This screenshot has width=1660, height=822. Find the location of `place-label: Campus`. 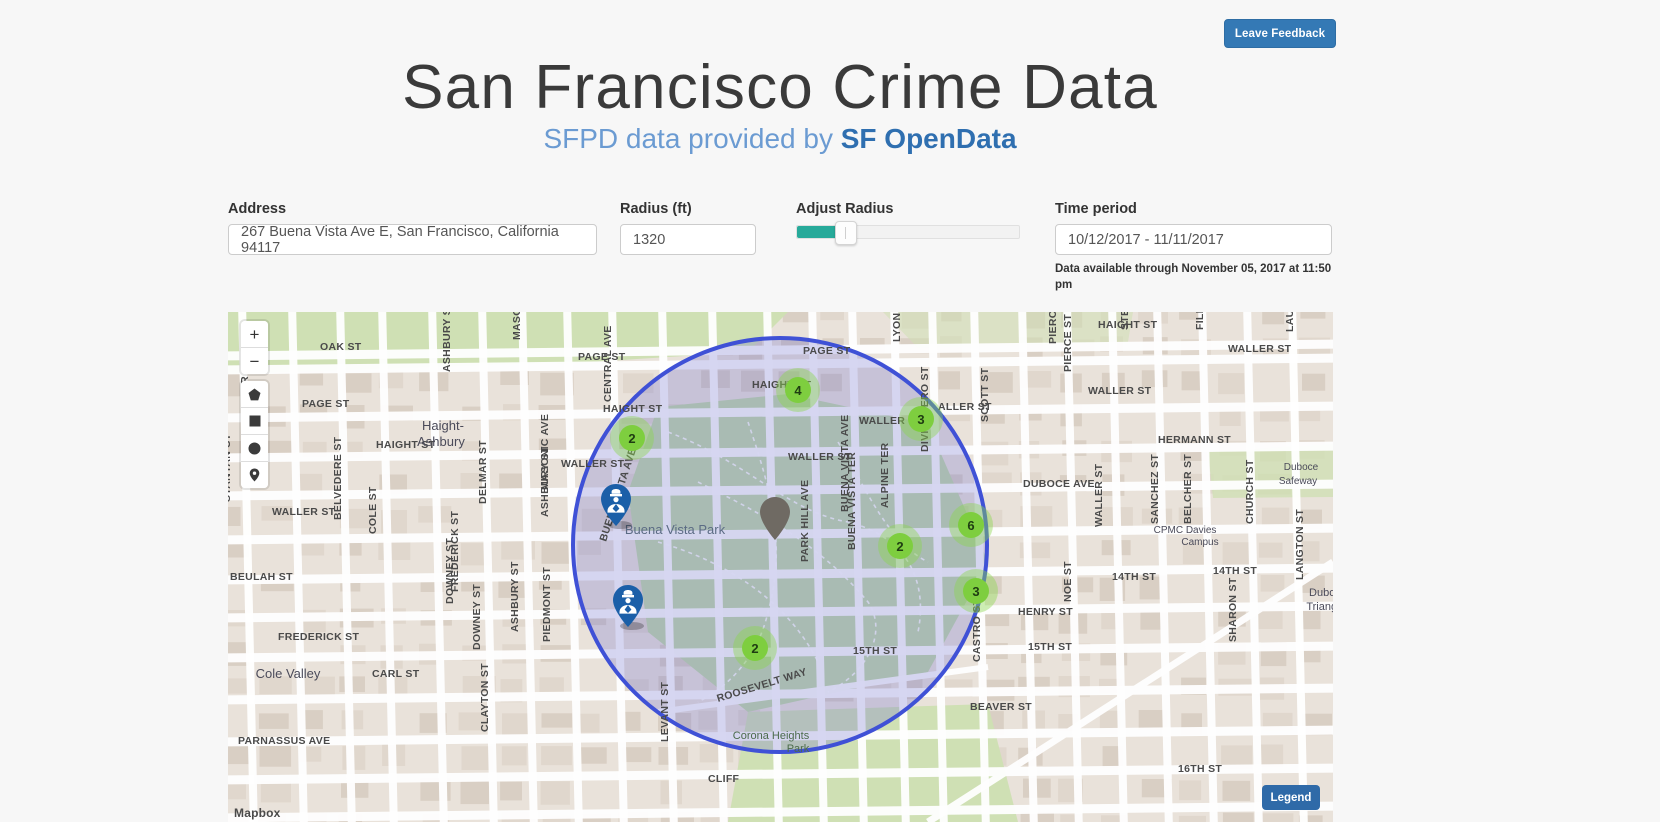

place-label: Campus is located at coordinates (1199, 542).